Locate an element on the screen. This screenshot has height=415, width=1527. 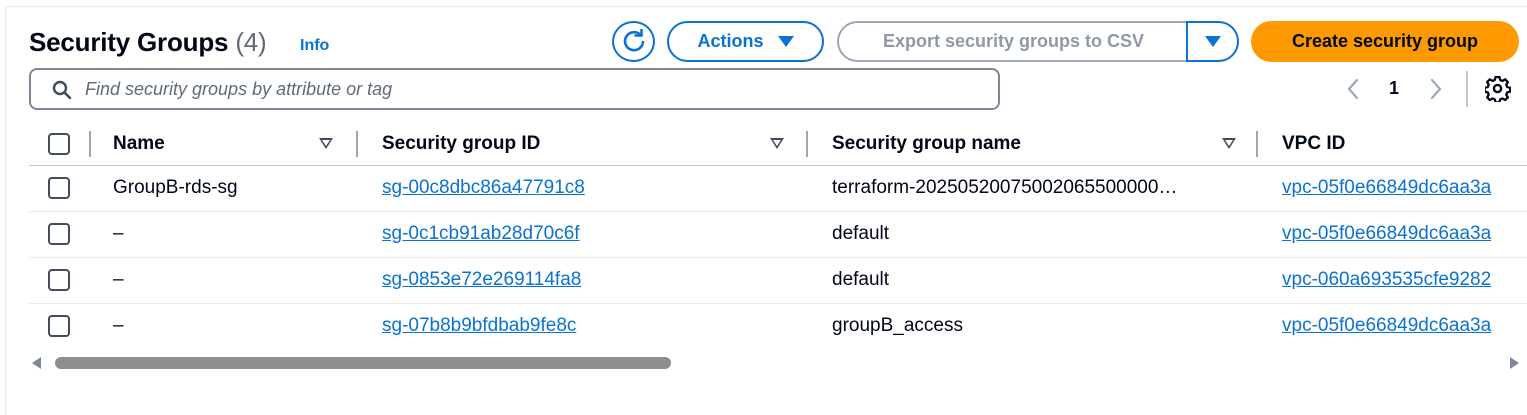
item-count: (4) is located at coordinates (251, 42).